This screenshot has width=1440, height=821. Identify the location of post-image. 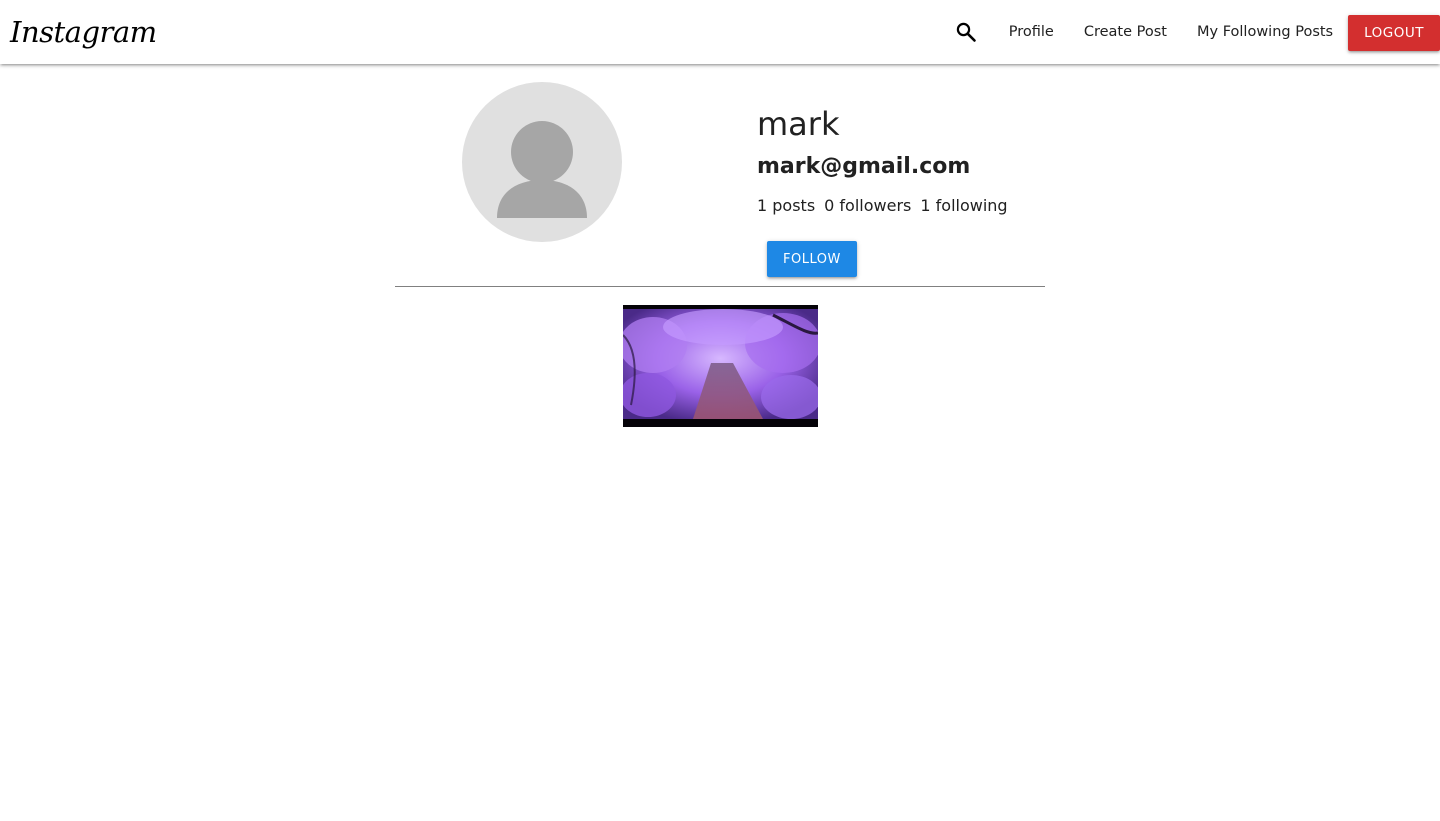
(720, 366).